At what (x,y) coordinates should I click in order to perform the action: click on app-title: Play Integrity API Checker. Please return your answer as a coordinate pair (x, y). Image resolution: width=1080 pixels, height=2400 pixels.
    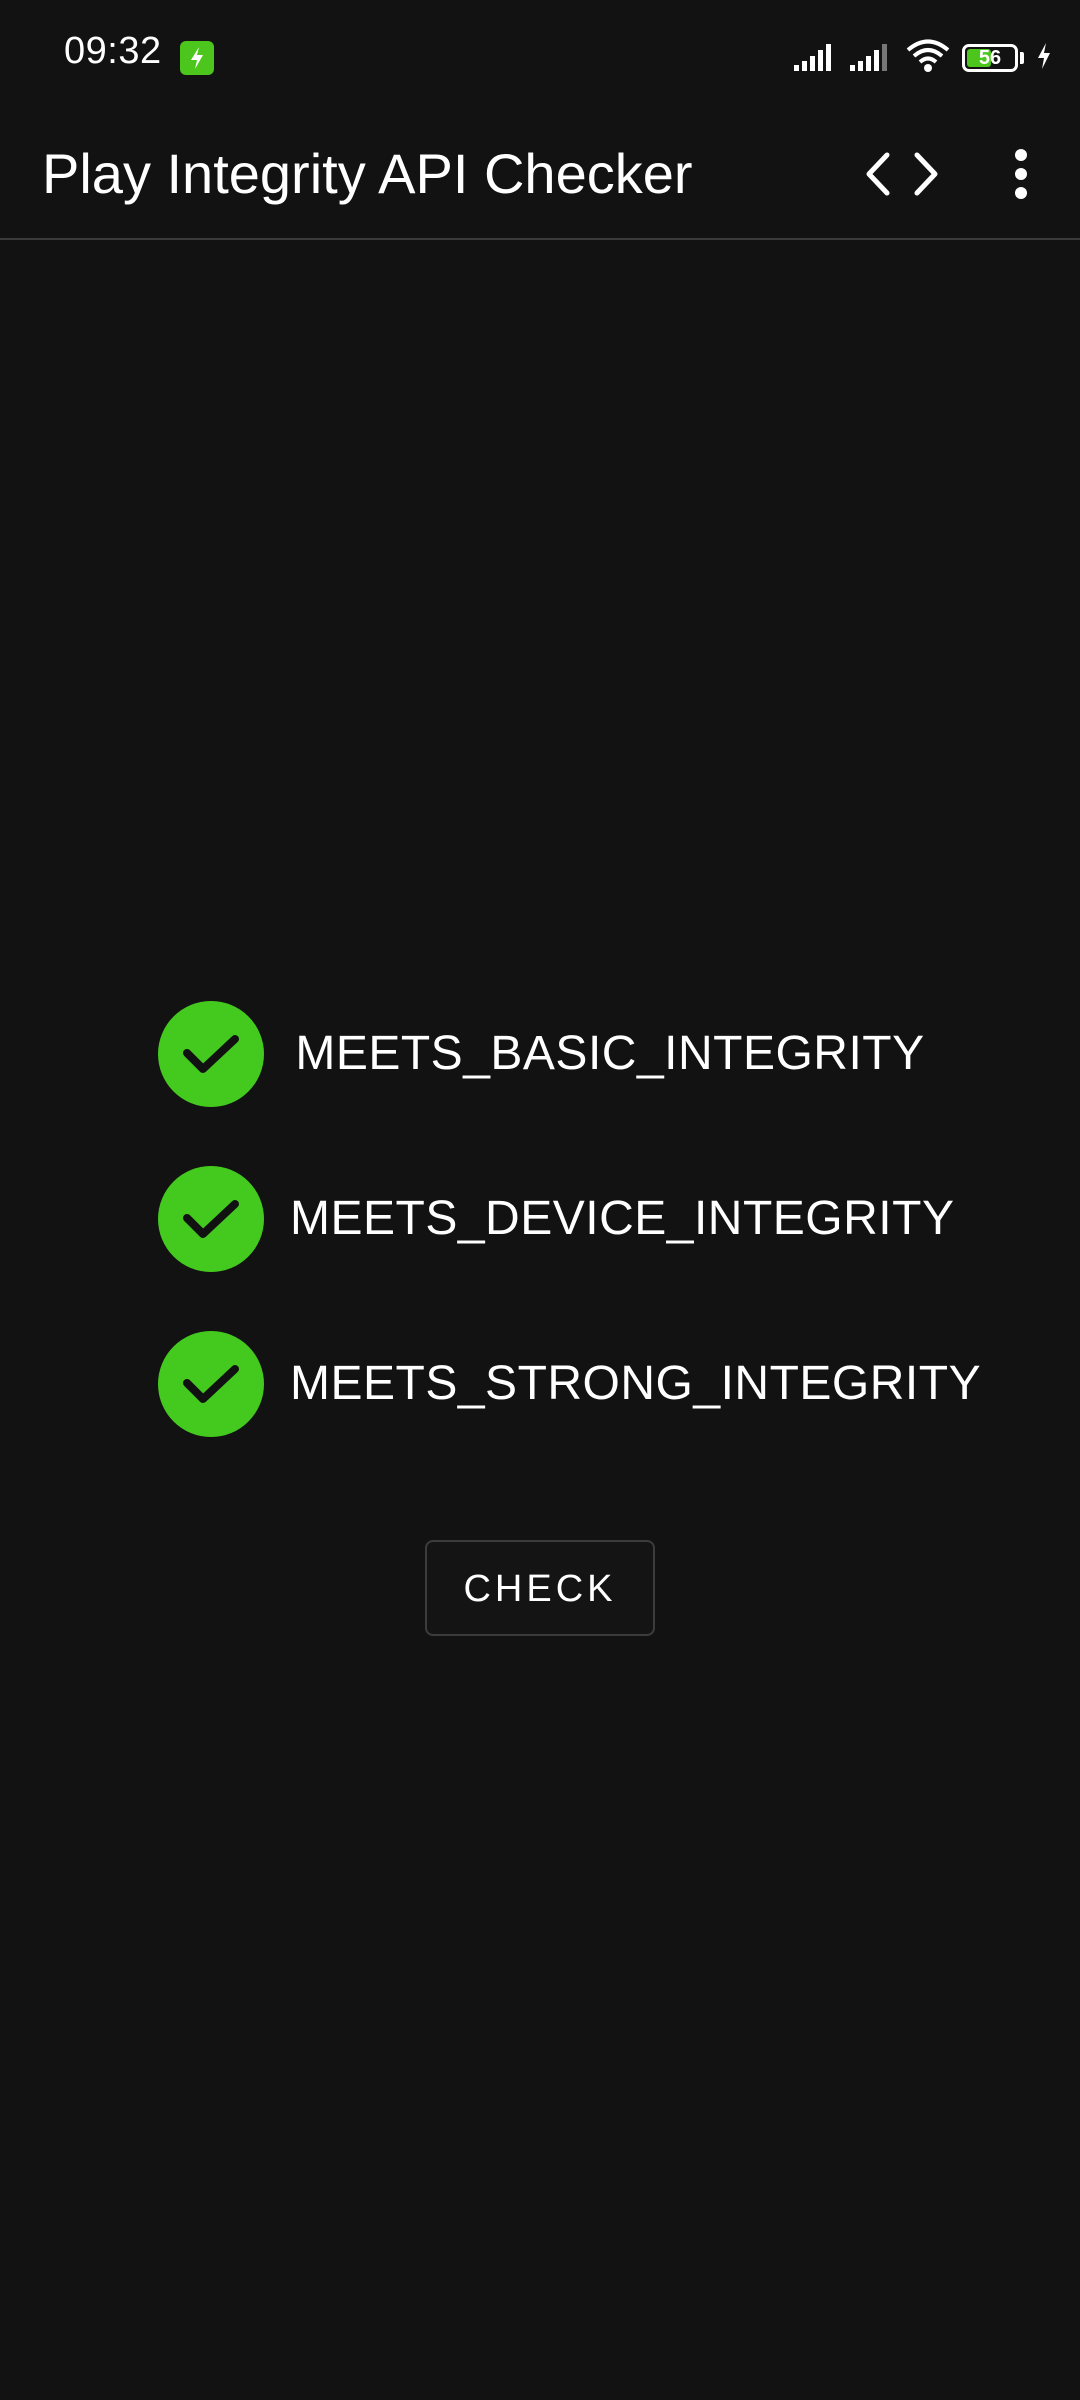
    Looking at the image, I should click on (367, 173).